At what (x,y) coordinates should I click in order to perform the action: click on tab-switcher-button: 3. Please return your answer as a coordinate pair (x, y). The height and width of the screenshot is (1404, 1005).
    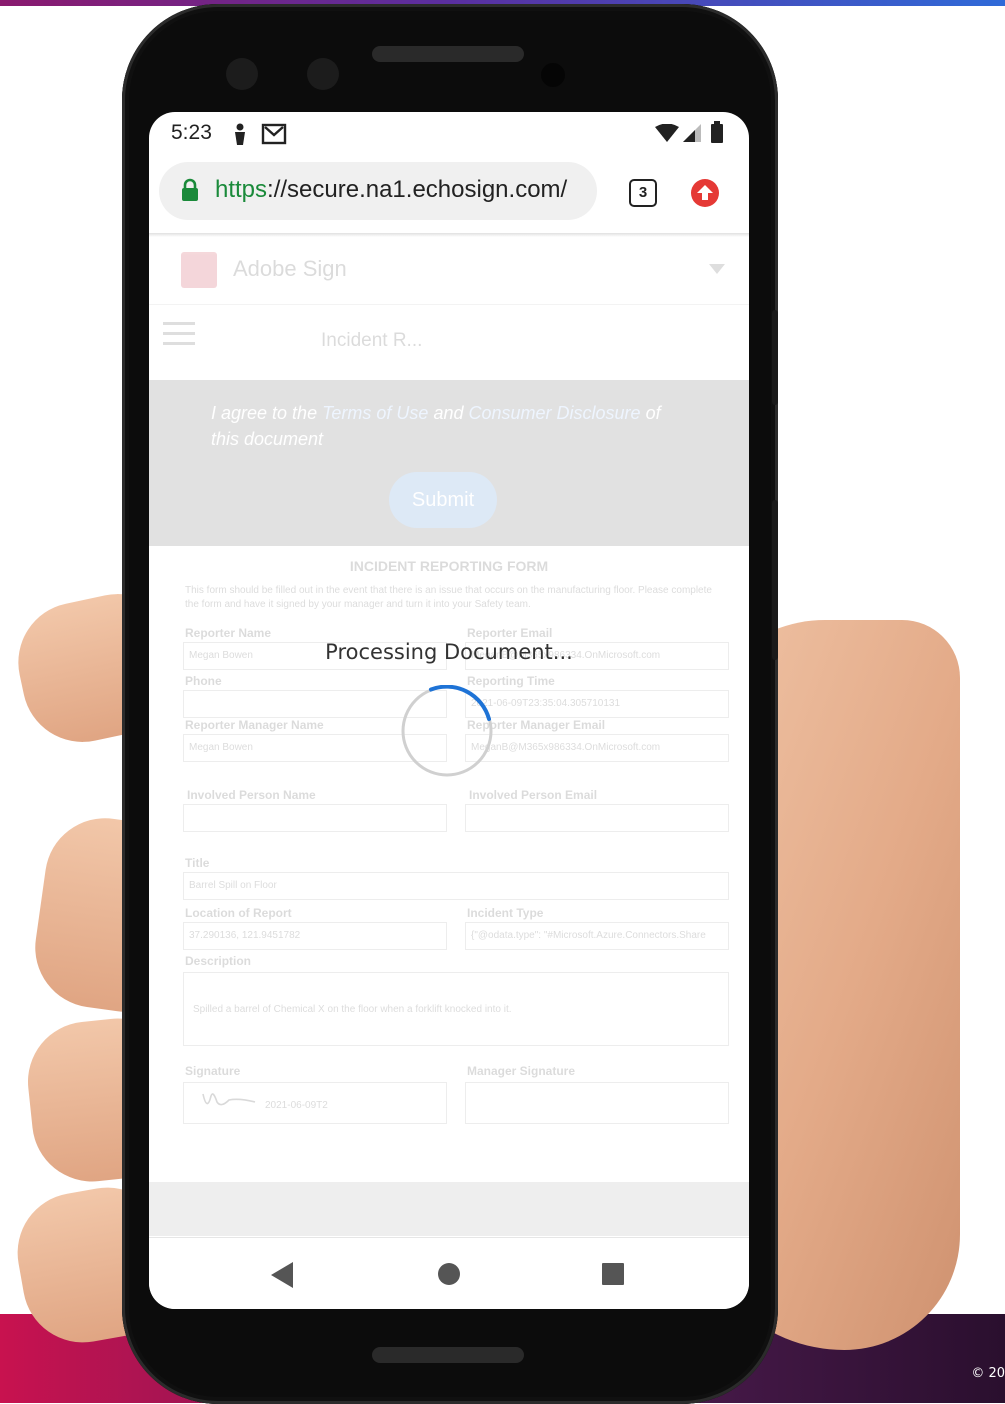
    Looking at the image, I should click on (643, 193).